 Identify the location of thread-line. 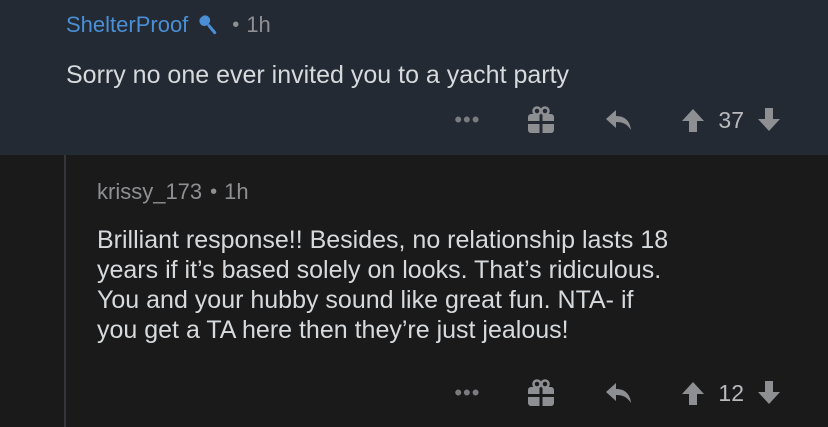
(65, 291).